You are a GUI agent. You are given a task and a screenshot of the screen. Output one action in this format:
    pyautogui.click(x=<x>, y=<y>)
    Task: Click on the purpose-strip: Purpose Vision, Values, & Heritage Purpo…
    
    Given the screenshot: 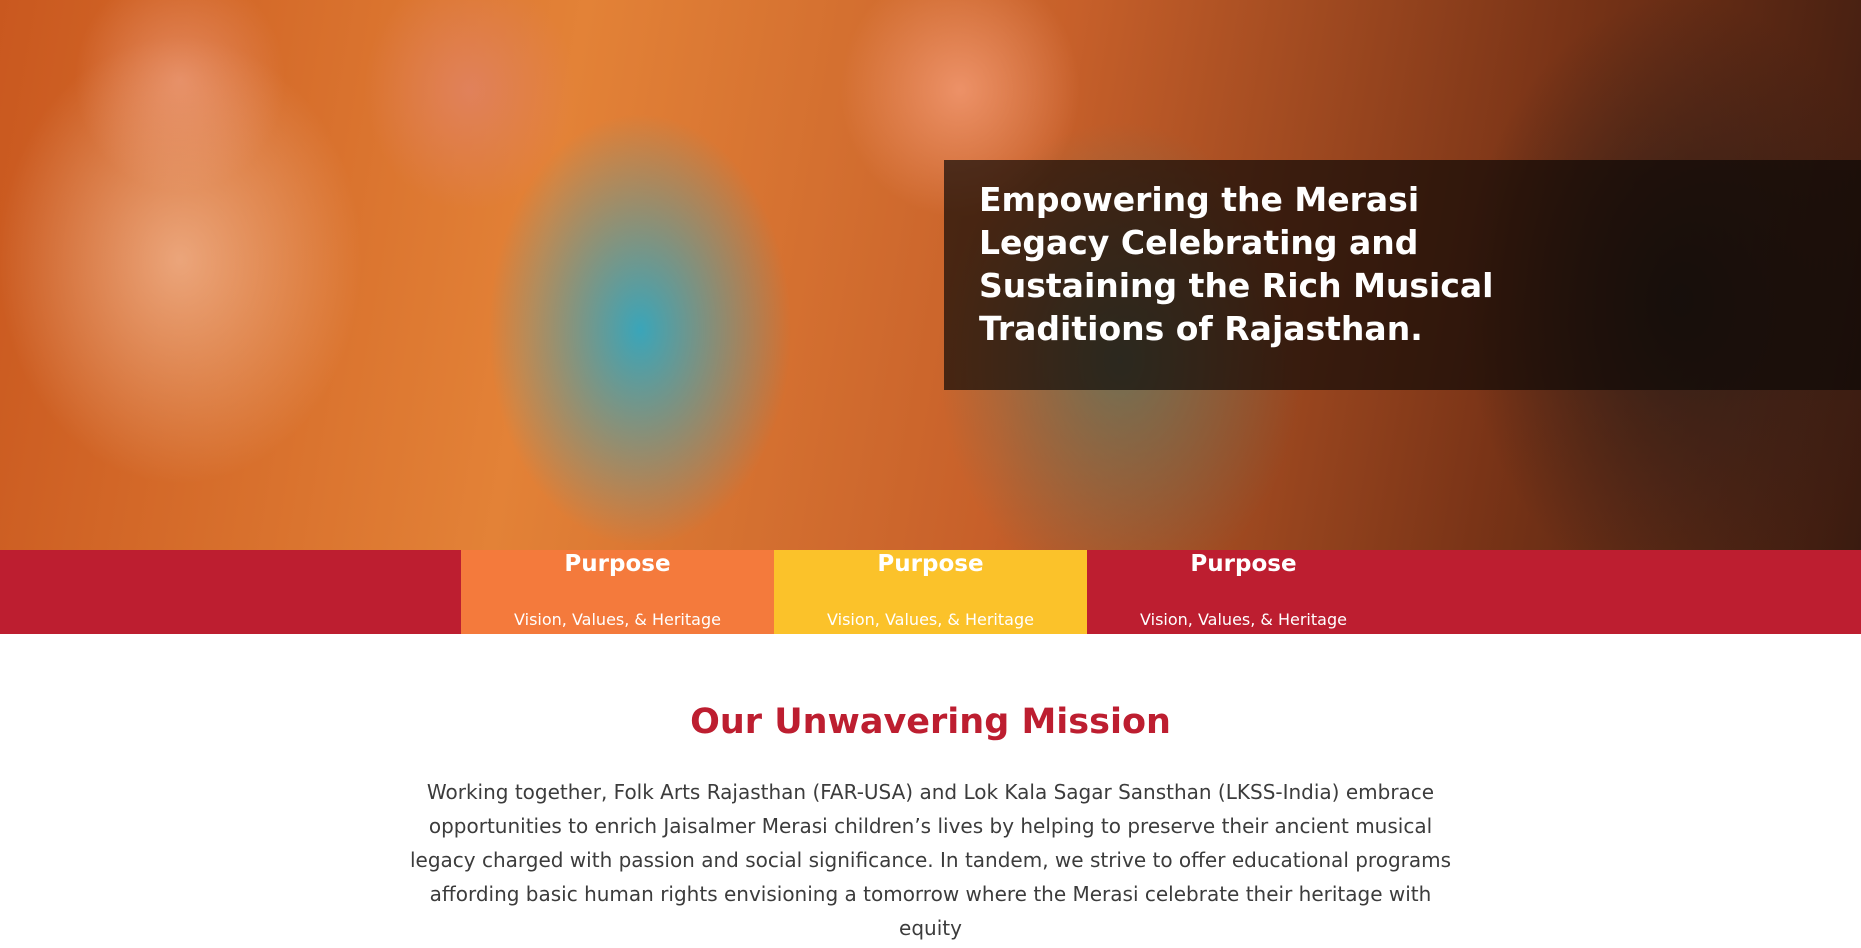 What is the action you would take?
    pyautogui.click(x=930, y=592)
    